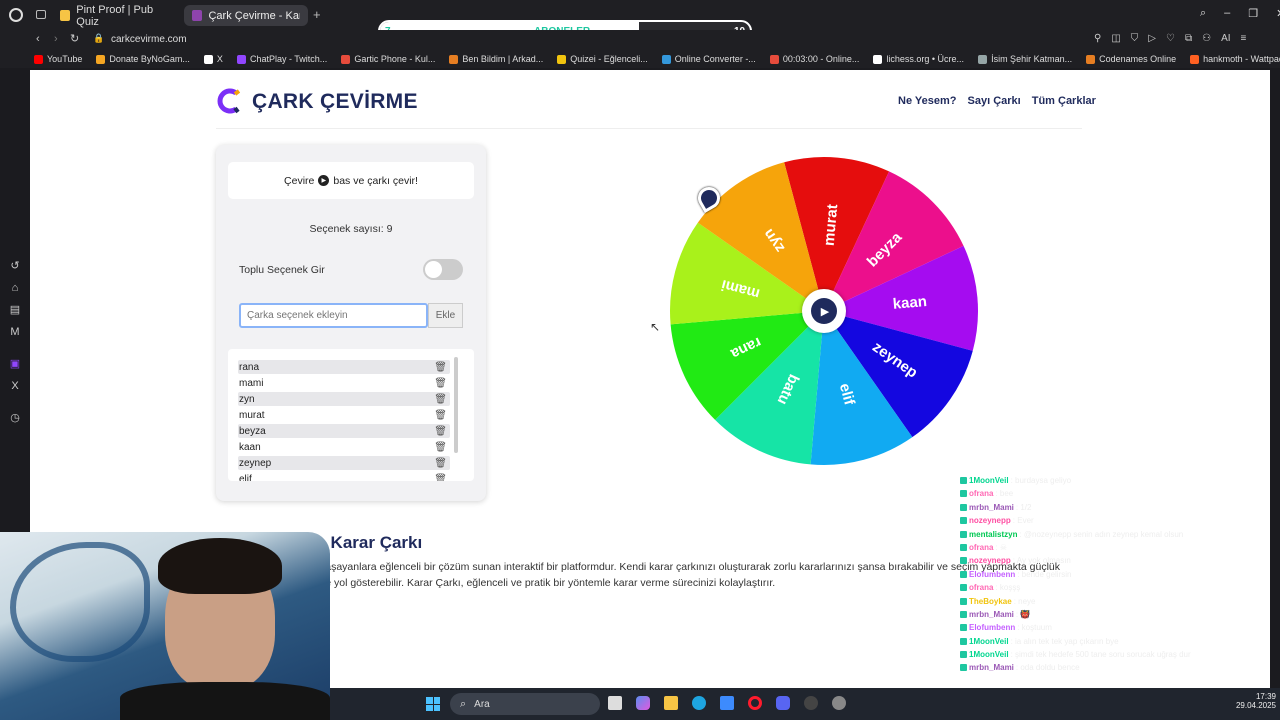  I want to click on chat-text: : burdaysa geliyo, so click(1041, 480).